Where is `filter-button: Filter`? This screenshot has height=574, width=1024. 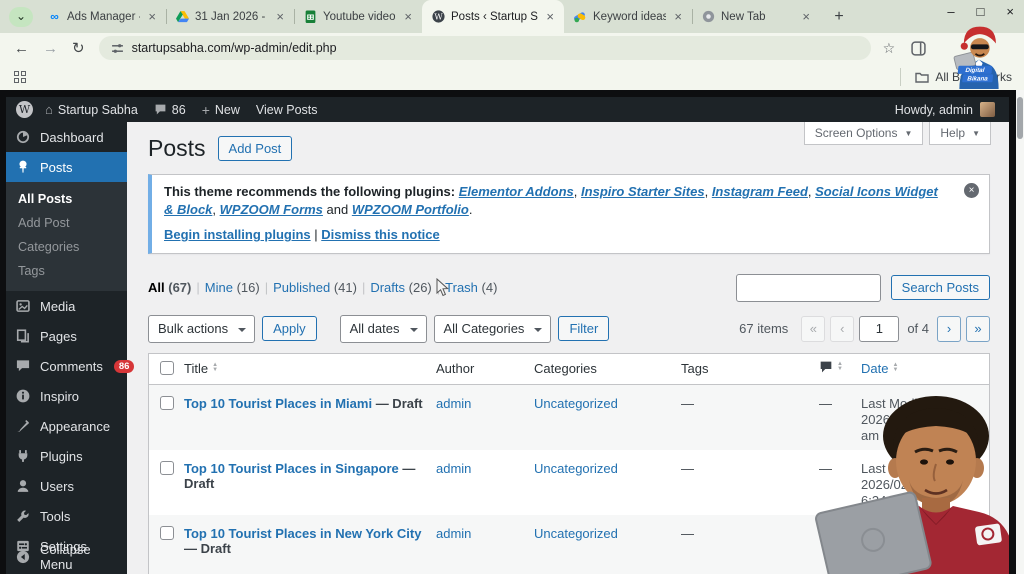 filter-button: Filter is located at coordinates (584, 329).